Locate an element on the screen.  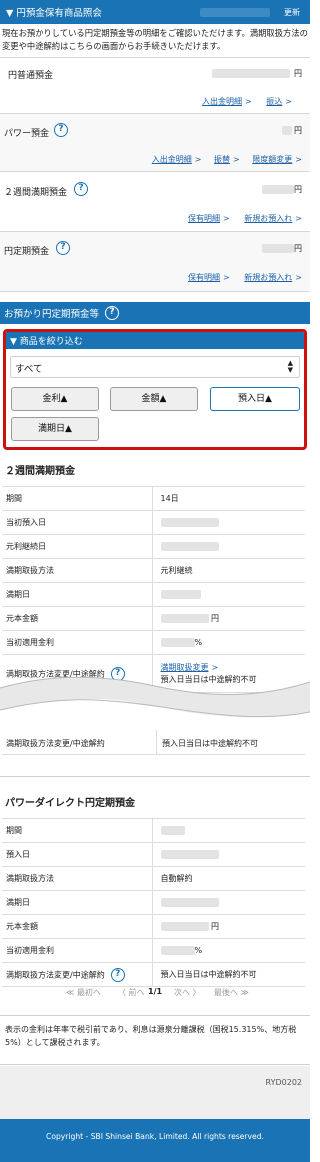
screen-id: RYD0202 is located at coordinates (283, 1082).